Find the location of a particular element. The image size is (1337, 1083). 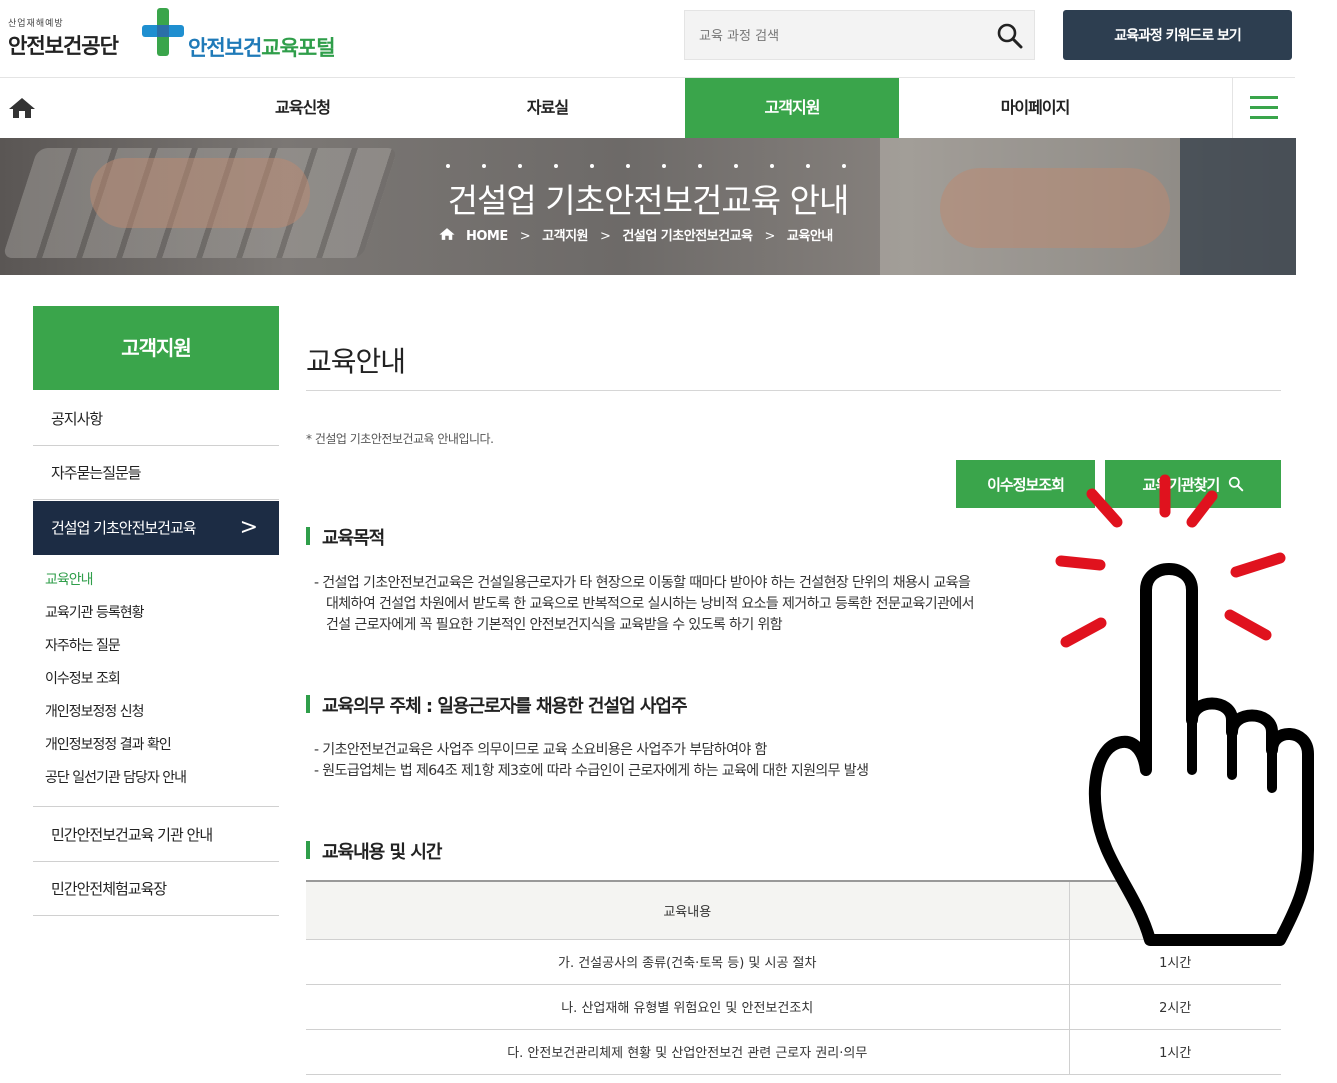

sidebar-item-experience-center: 민간안전체험교육장 is located at coordinates (156, 889).